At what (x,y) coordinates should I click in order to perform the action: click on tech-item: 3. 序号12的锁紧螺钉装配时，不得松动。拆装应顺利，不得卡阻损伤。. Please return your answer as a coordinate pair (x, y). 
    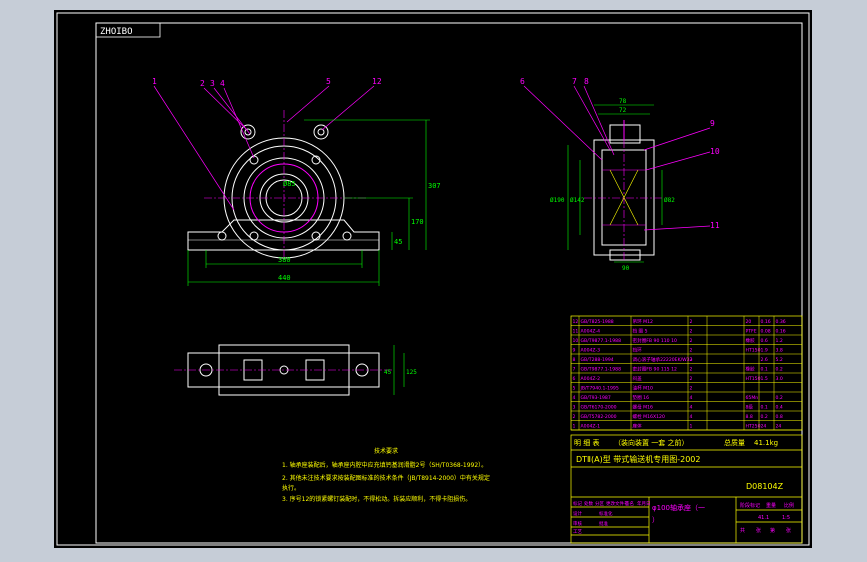
    Looking at the image, I should click on (376, 499).